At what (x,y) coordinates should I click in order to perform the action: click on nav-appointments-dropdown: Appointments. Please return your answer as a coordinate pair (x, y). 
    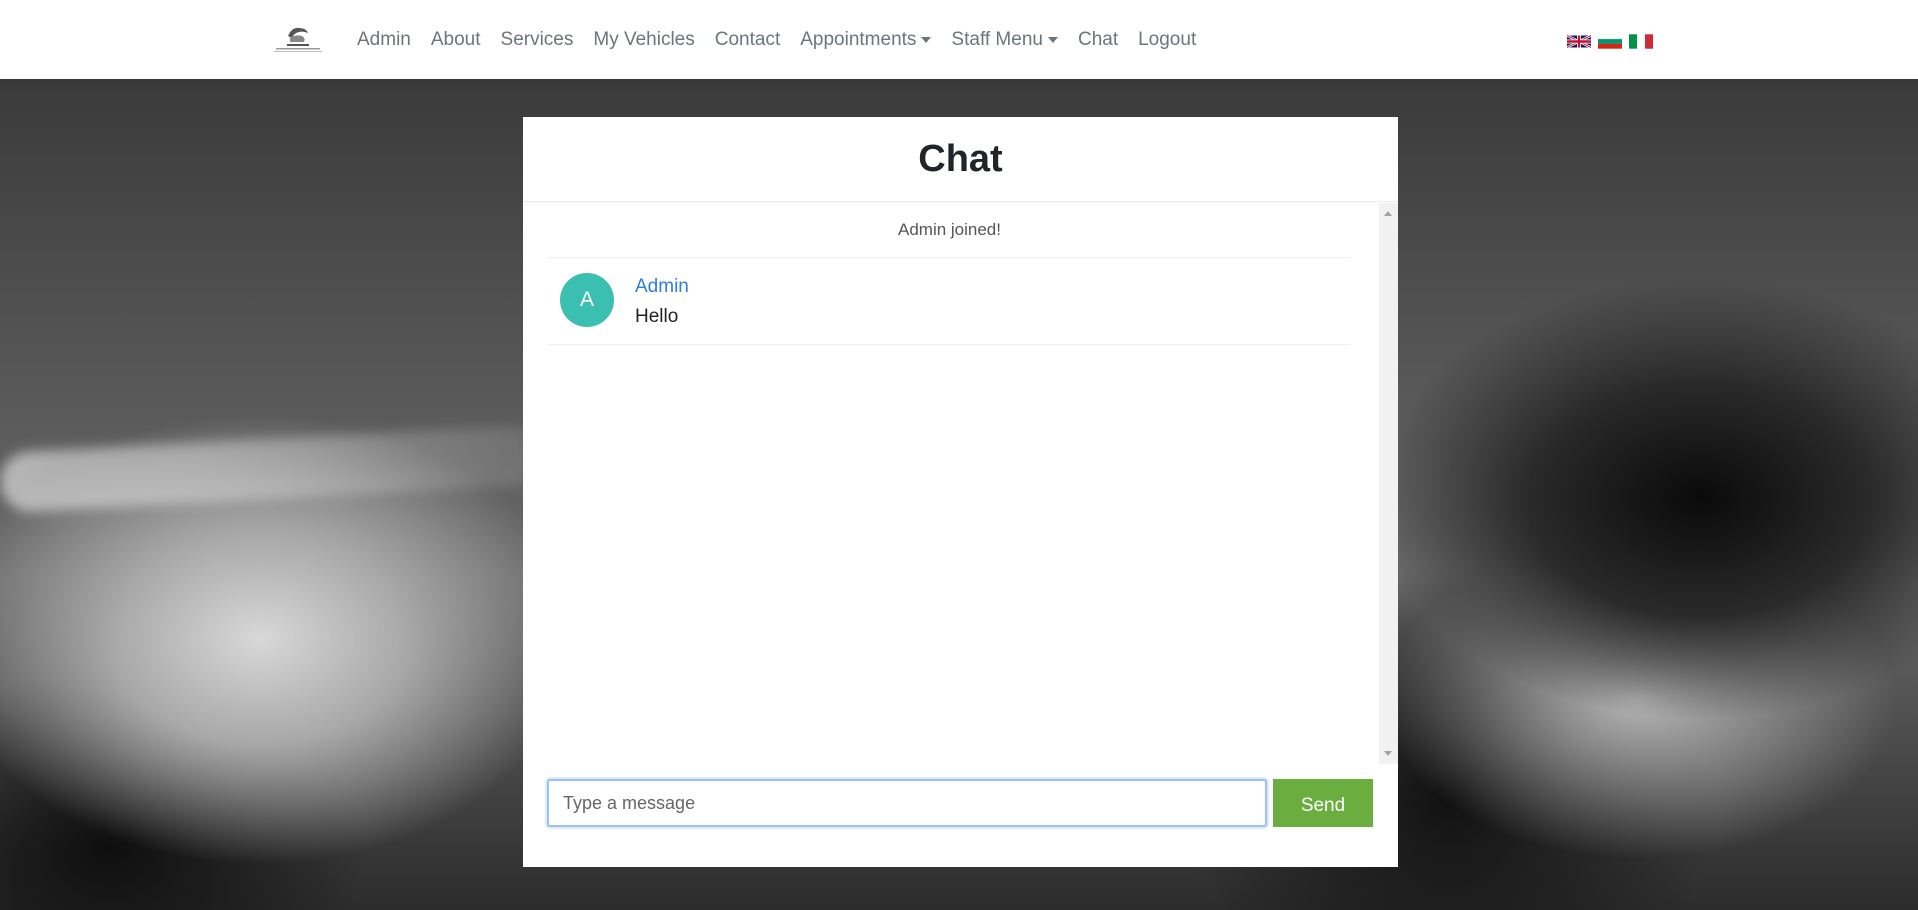
    Looking at the image, I should click on (865, 40).